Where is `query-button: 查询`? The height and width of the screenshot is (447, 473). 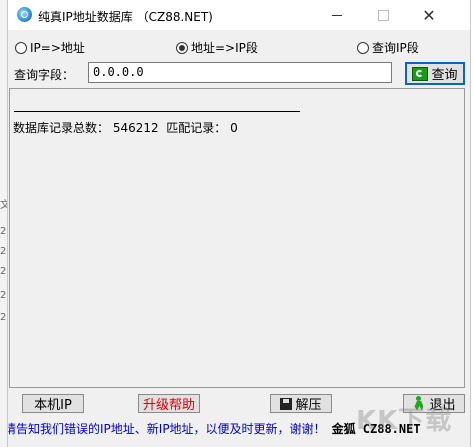
query-button: 查询 is located at coordinates (435, 73).